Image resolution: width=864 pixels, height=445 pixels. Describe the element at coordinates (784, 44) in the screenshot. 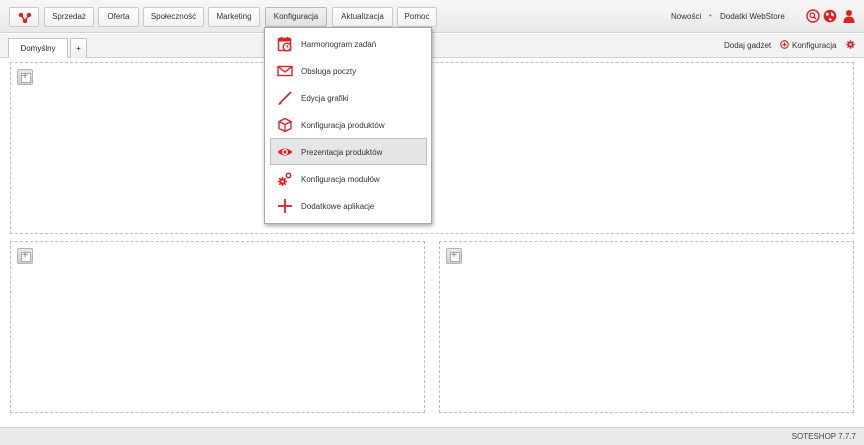

I see `add-circle-icon` at that location.